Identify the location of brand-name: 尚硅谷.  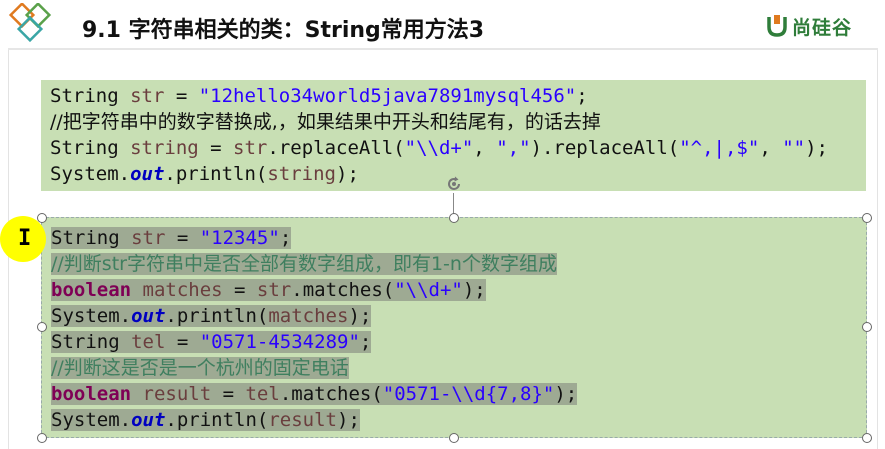
(822, 27).